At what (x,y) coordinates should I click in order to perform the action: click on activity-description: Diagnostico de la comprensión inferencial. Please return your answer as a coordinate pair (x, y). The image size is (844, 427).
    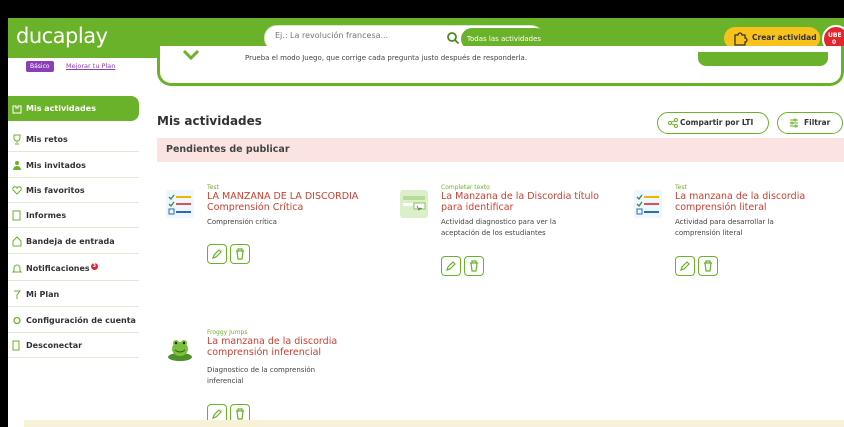
    Looking at the image, I should click on (277, 376).